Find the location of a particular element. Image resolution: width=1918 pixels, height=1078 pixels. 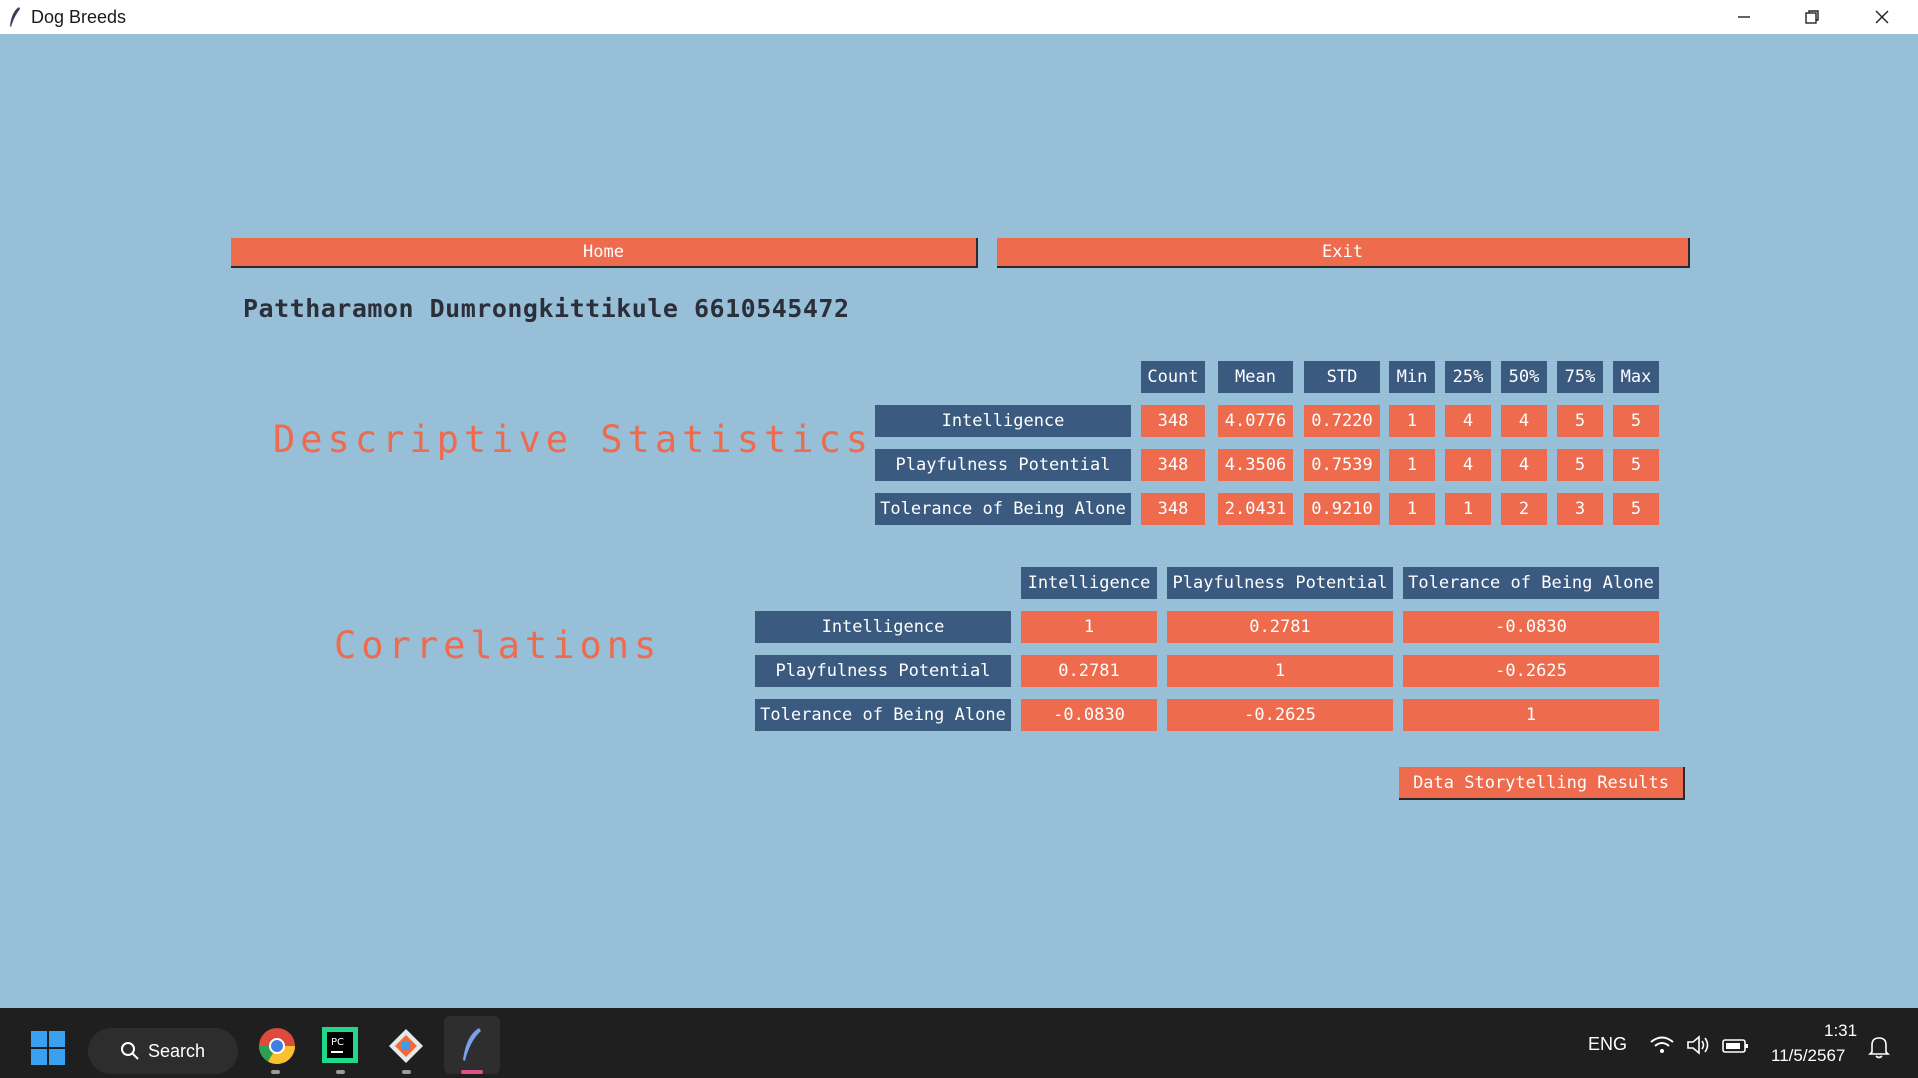

stat-column-header: 75% is located at coordinates (1580, 377).